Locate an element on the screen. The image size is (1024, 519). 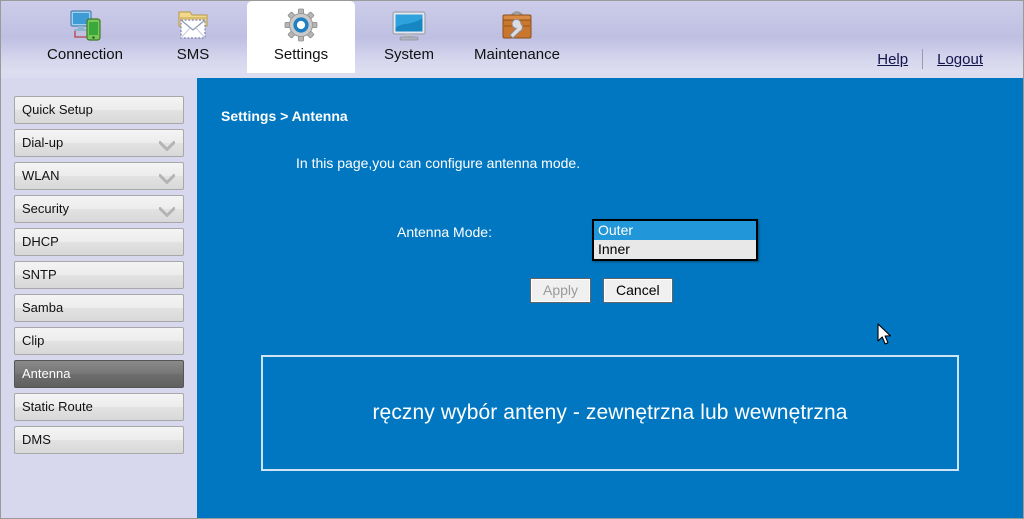
tab-connection: Connection is located at coordinates (85, 37).